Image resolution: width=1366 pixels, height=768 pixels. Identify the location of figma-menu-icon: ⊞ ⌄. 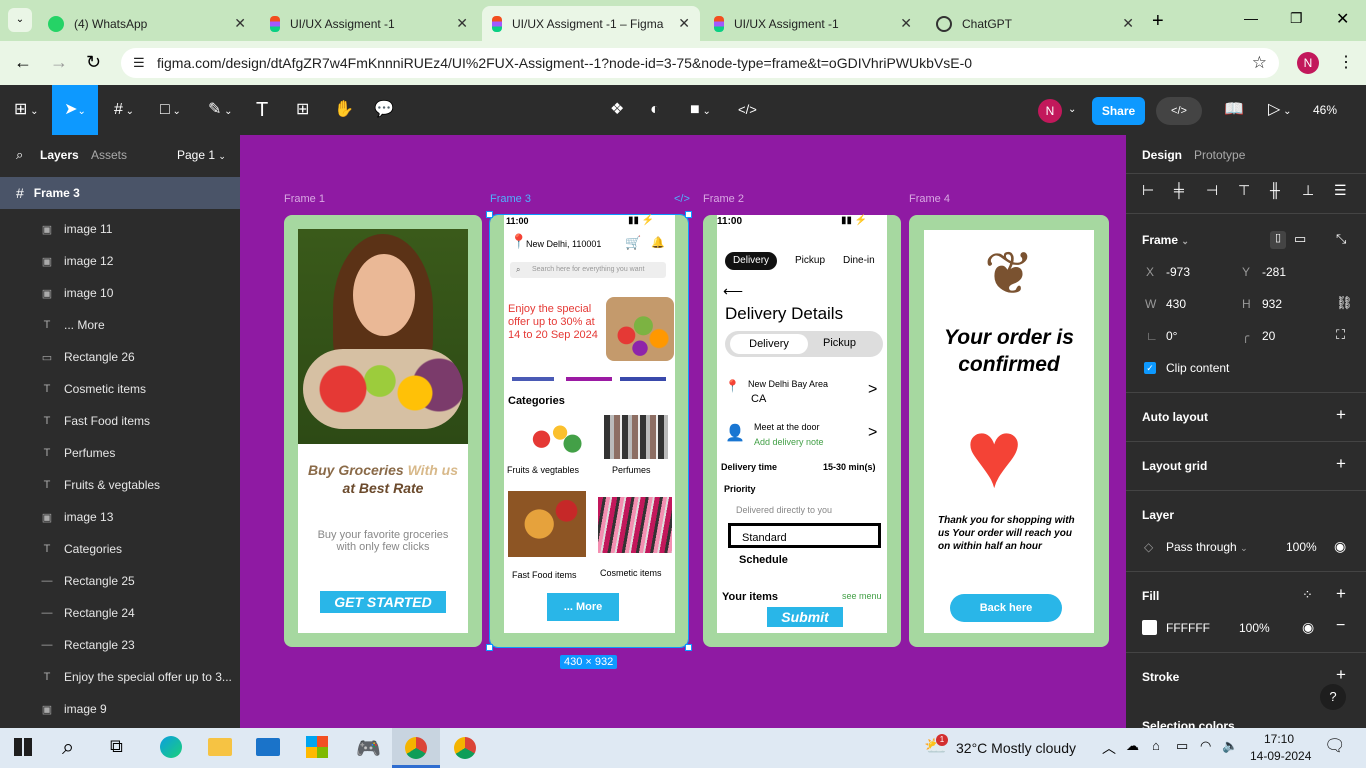
(26, 111).